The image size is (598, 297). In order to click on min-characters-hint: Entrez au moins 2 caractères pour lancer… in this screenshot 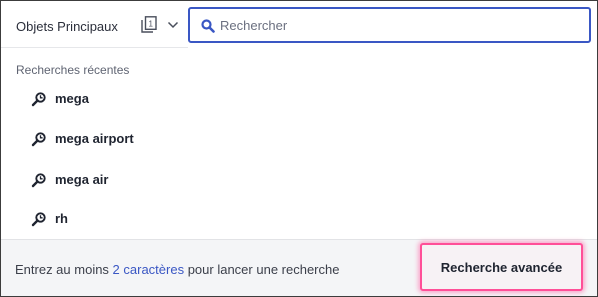, I will do `click(177, 269)`.